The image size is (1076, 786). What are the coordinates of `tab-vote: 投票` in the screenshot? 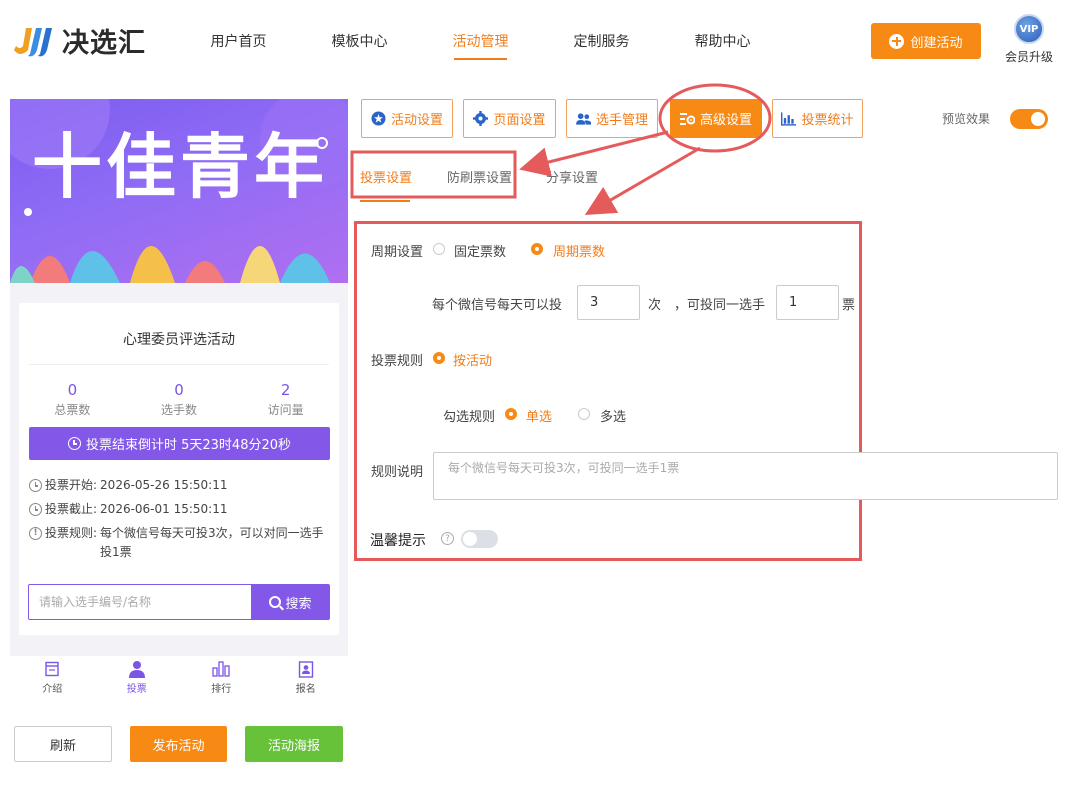 It's located at (137, 677).